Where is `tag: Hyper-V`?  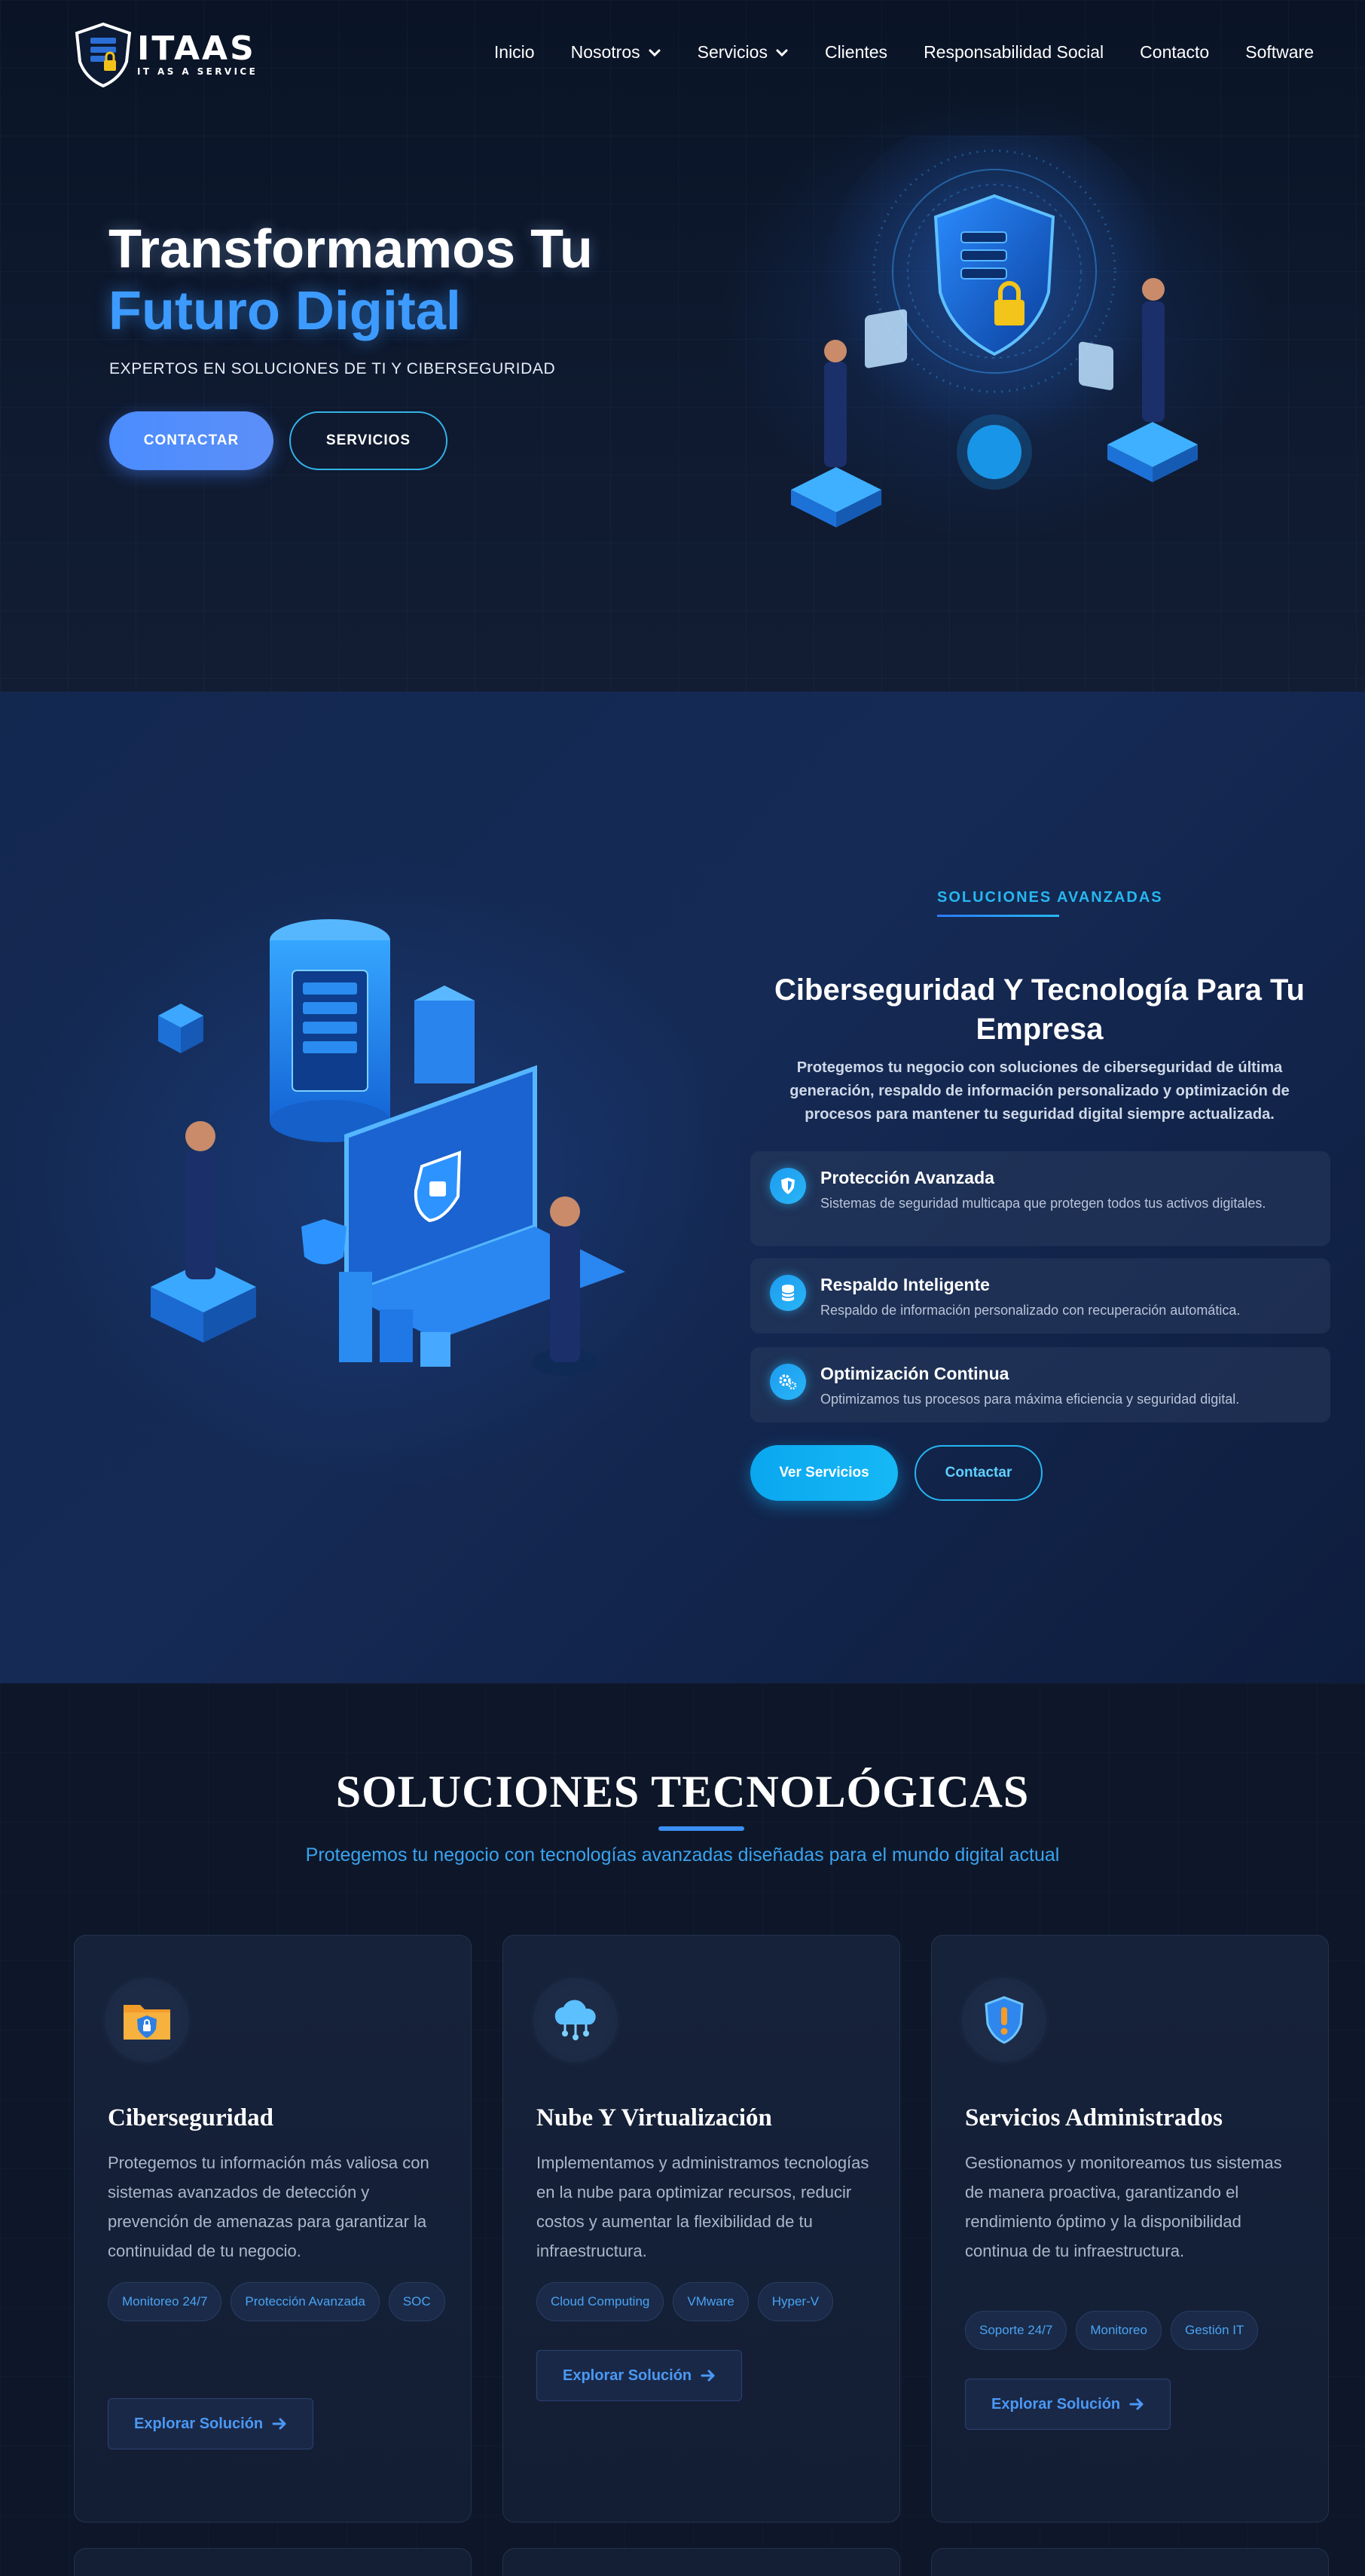
tag: Hyper-V is located at coordinates (795, 2301).